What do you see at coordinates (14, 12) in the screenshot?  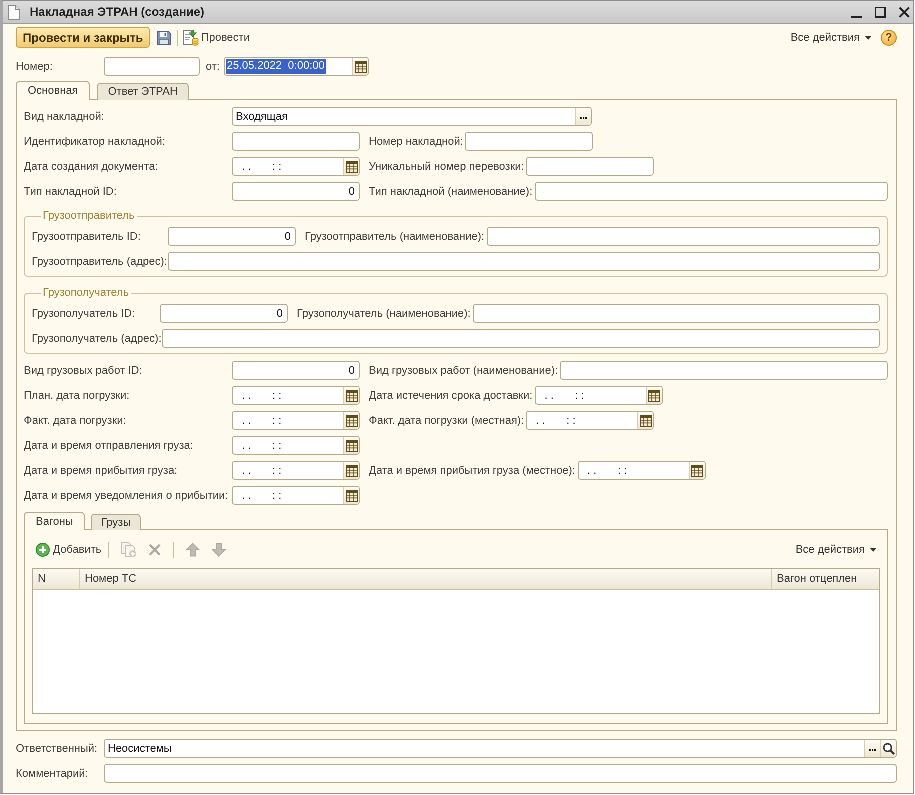 I see `document-icon` at bounding box center [14, 12].